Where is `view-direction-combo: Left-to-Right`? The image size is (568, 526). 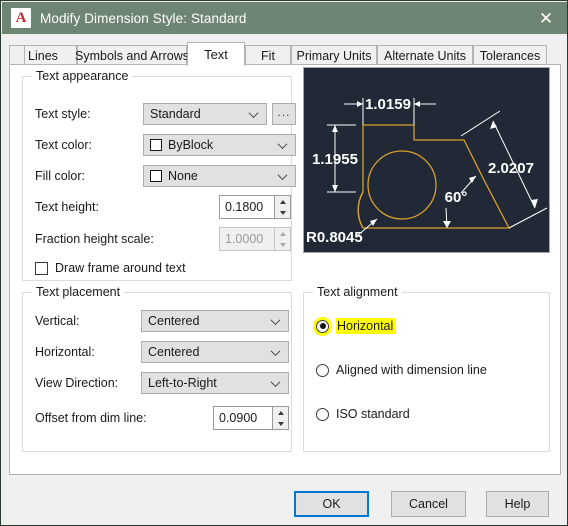
view-direction-combo: Left-to-Right is located at coordinates (215, 383).